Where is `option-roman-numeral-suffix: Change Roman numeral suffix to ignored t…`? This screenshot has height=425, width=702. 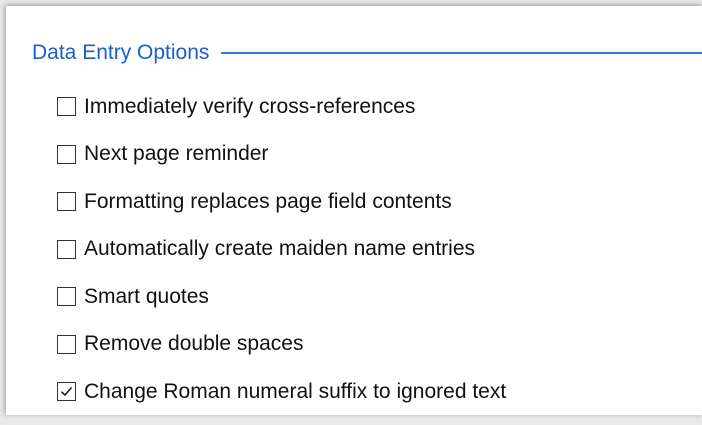
option-roman-numeral-suffix: Change Roman numeral suffix to ignored t… is located at coordinates (377, 391).